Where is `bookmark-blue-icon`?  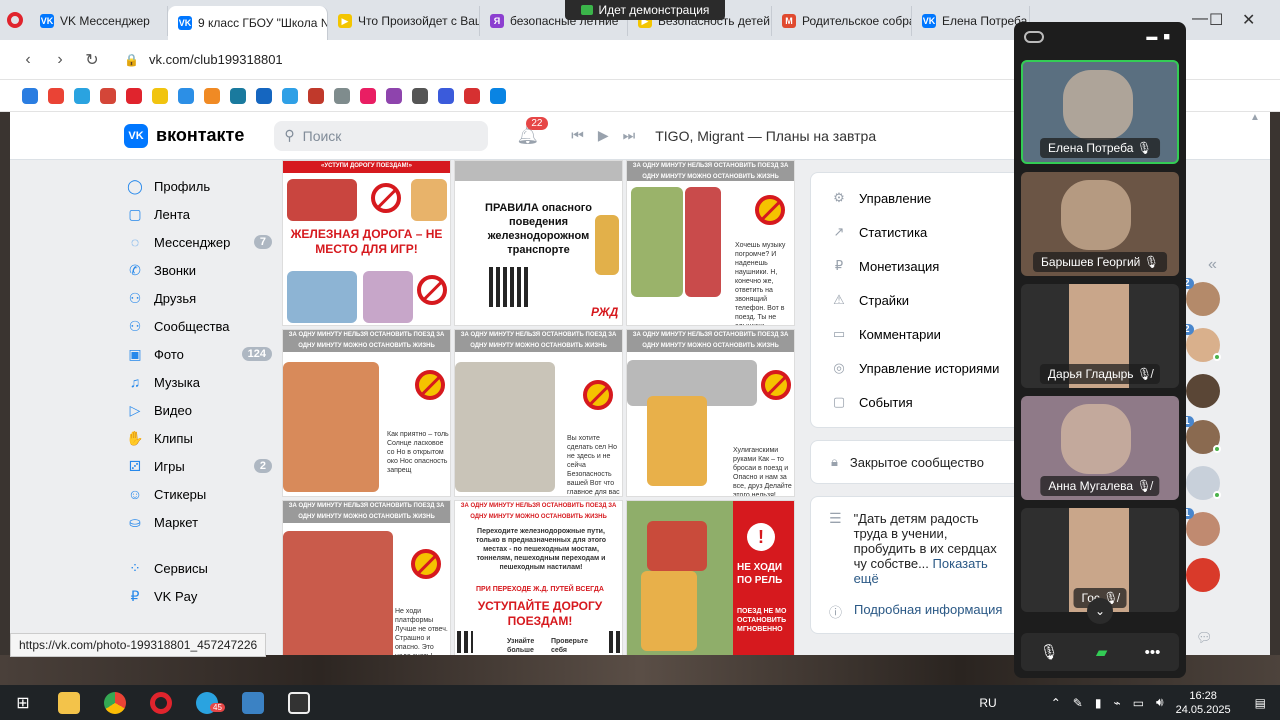 bookmark-blue-icon is located at coordinates (498, 95).